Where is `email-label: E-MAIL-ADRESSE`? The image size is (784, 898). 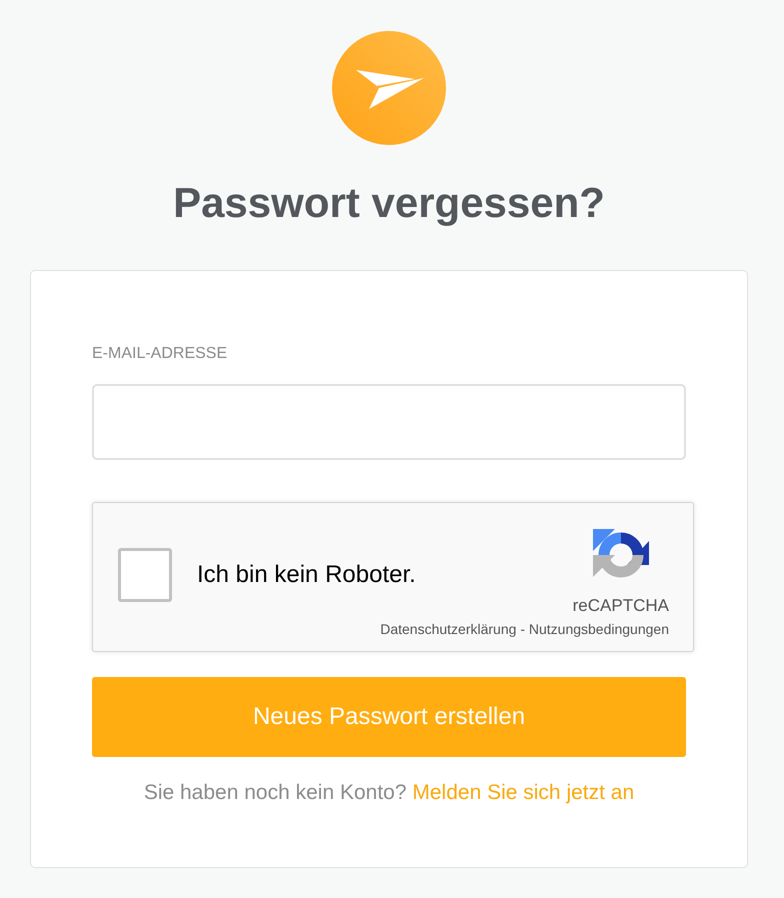 email-label: E-MAIL-ADRESSE is located at coordinates (160, 353).